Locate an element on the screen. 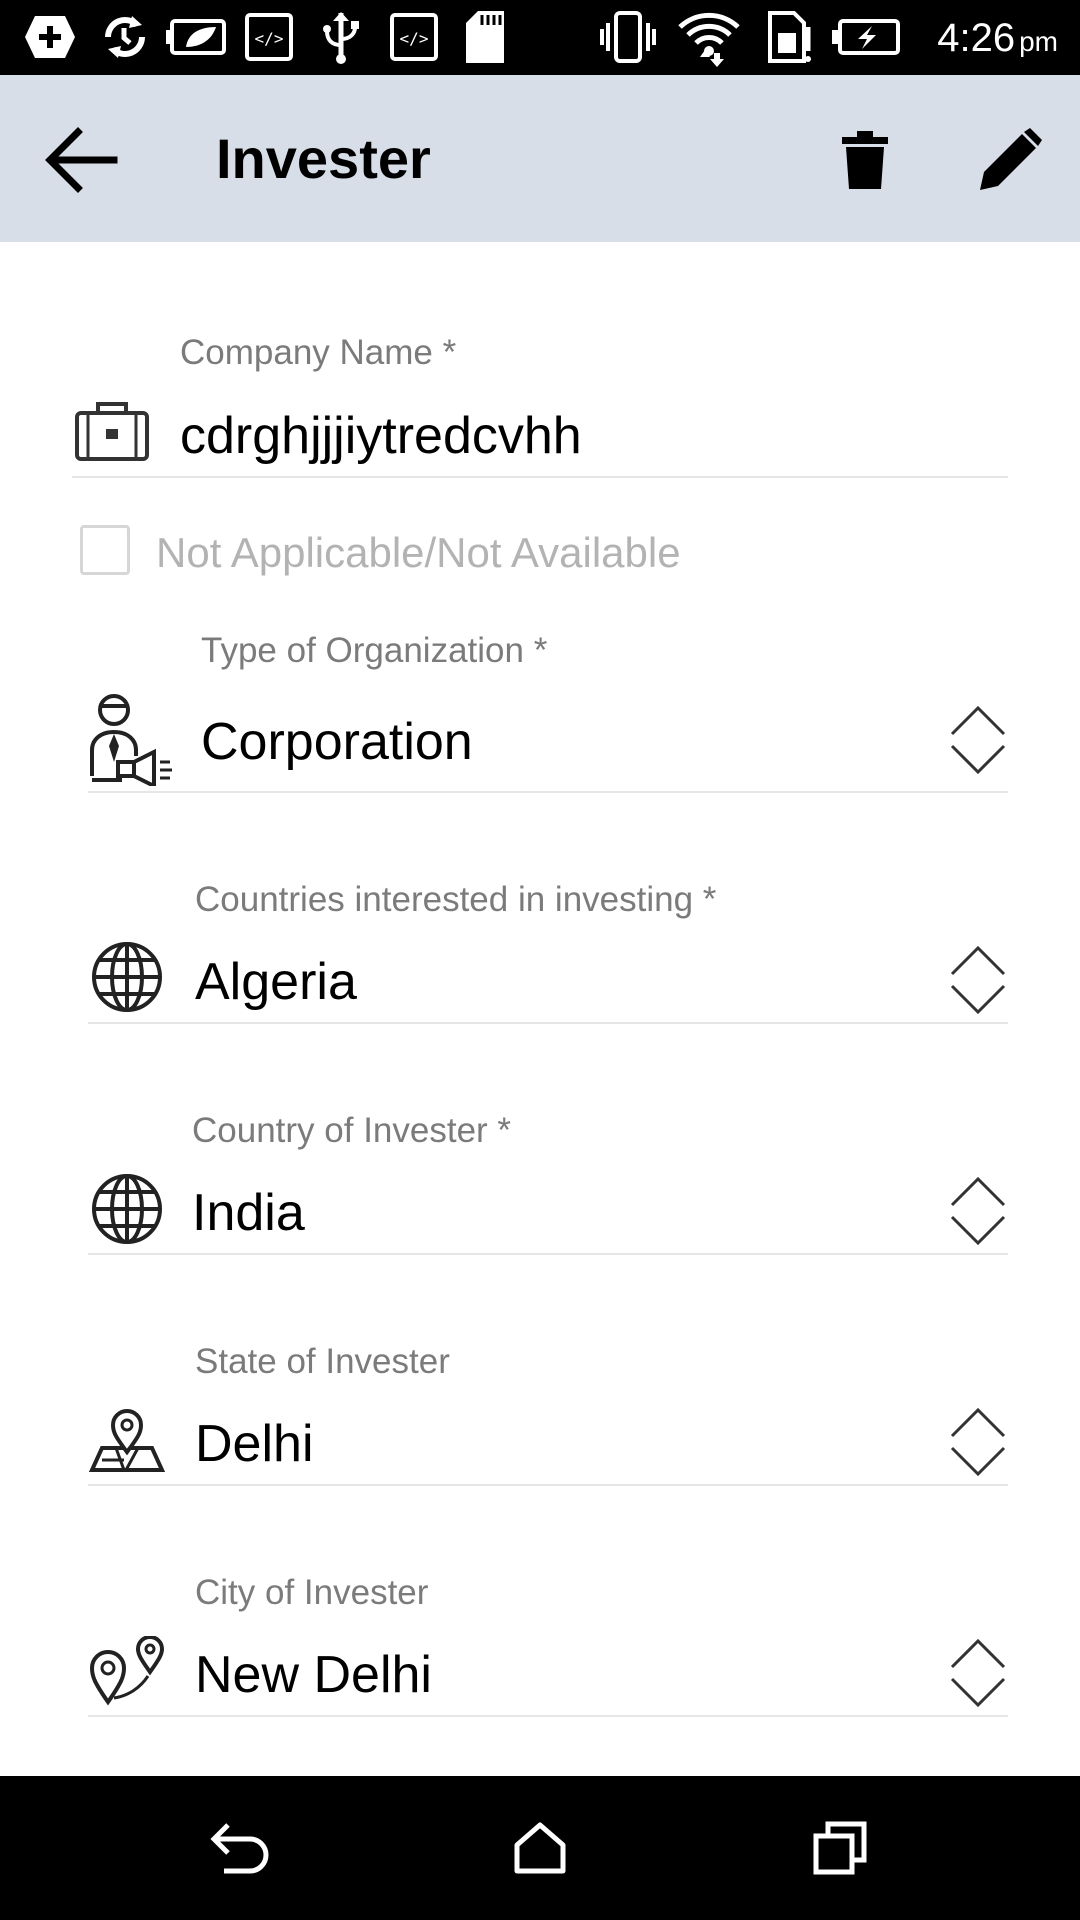 The width and height of the screenshot is (1080, 1920). countries-interested-label: Countries interested in investing * is located at coordinates (456, 899).